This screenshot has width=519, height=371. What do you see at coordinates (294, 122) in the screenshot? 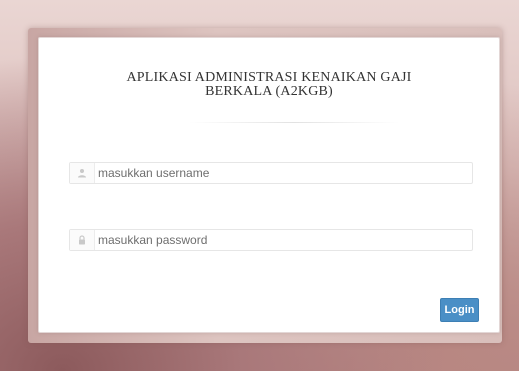
I see `title-divider` at bounding box center [294, 122].